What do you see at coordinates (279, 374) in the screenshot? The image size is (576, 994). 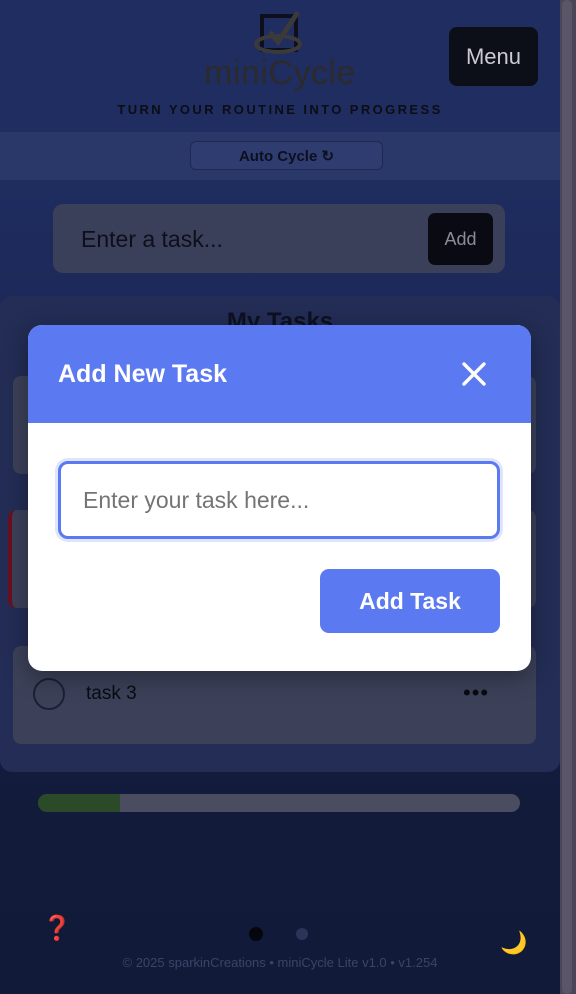 I see `modal-header: Add New Task` at bounding box center [279, 374].